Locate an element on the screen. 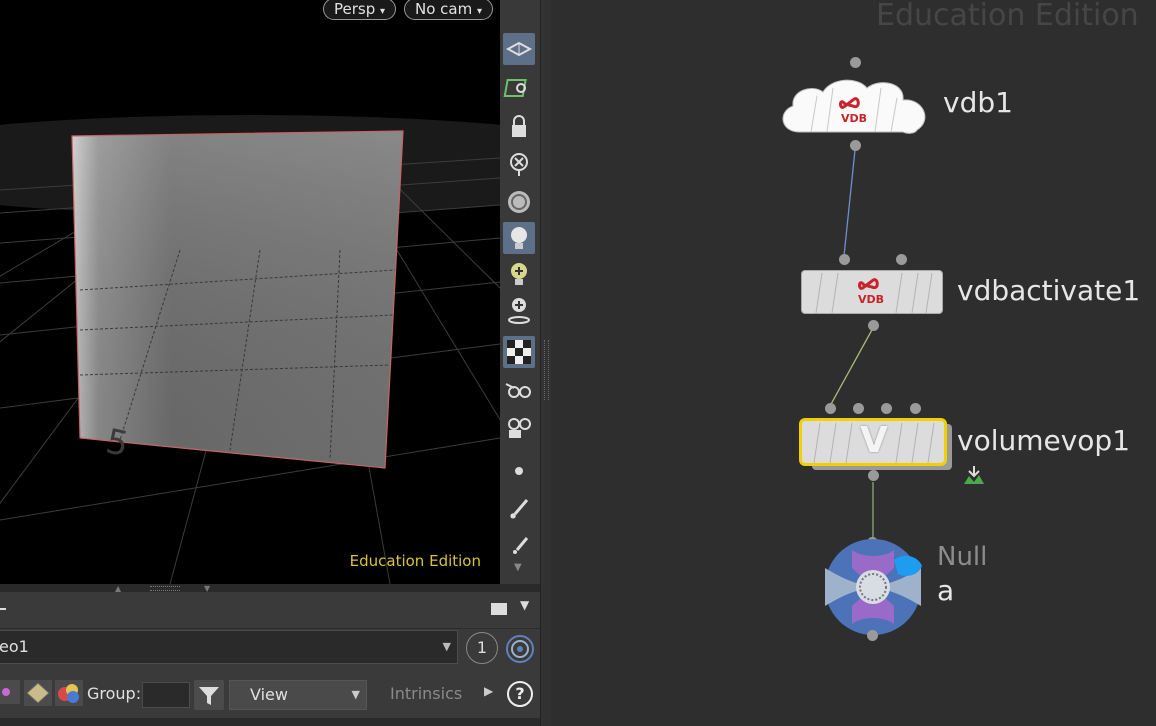  brush-icon is located at coordinates (519, 509).